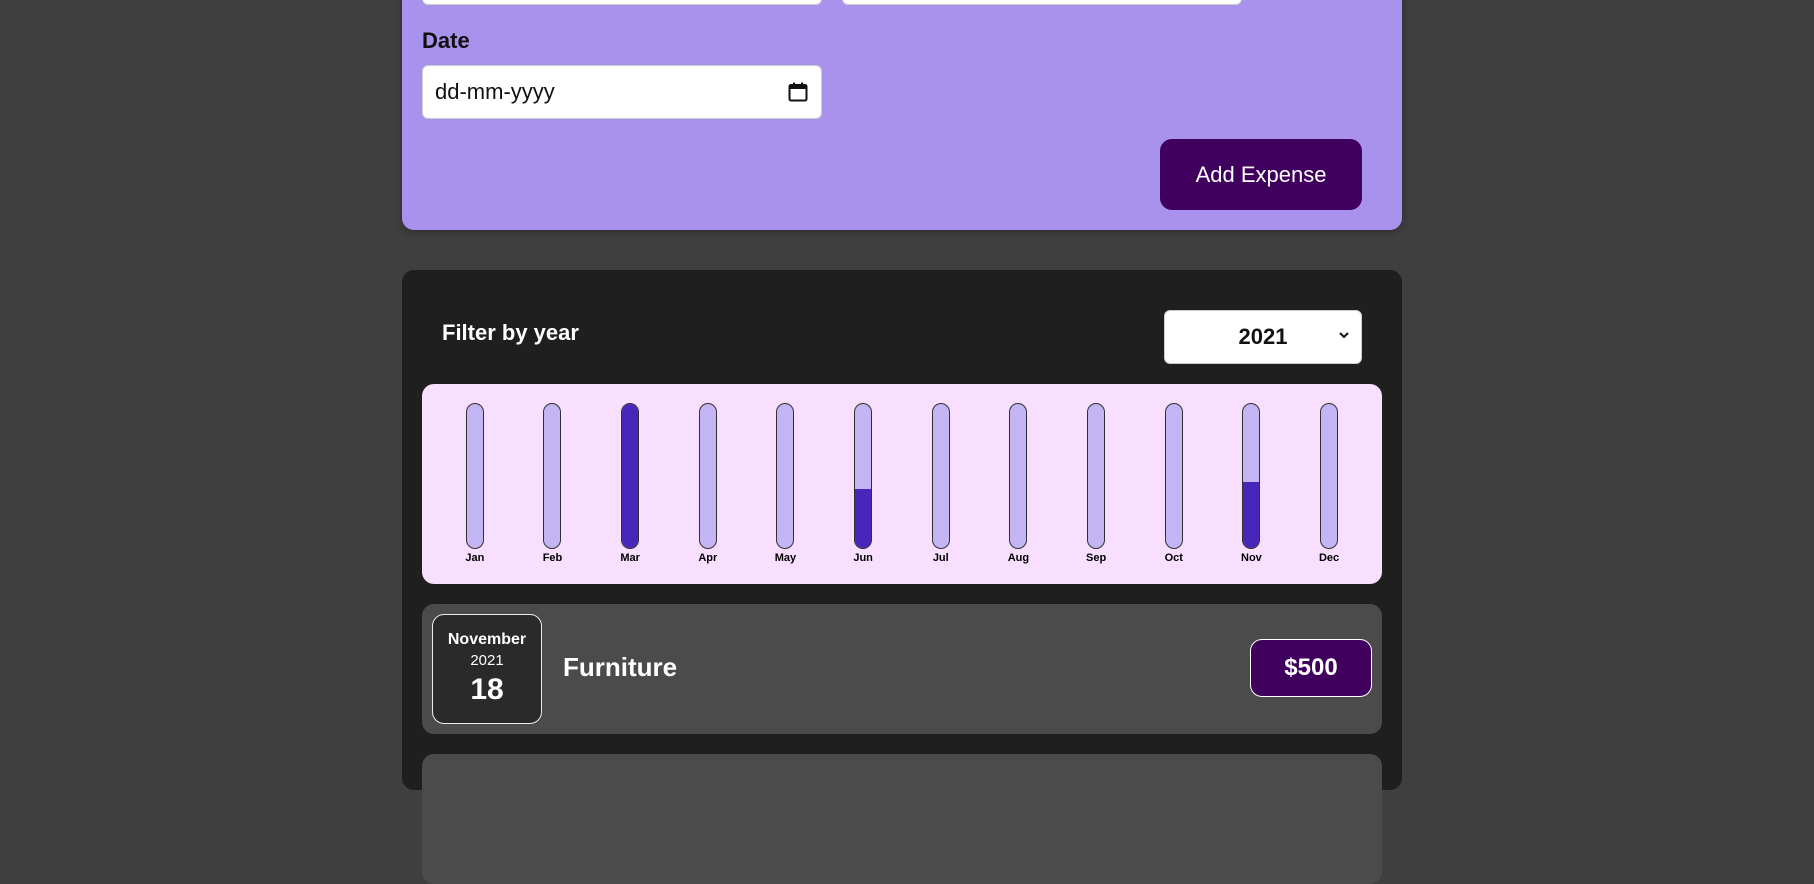 The width and height of the screenshot is (1814, 884). I want to click on chart-bar-label: Sep, so click(1096, 558).